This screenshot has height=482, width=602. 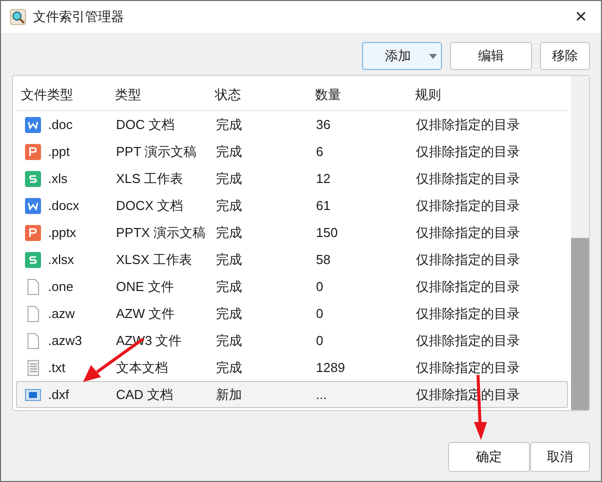 I want to click on table-row: .docx DOCX 文档 完成 61 仅排除指定的目录, so click(x=292, y=205).